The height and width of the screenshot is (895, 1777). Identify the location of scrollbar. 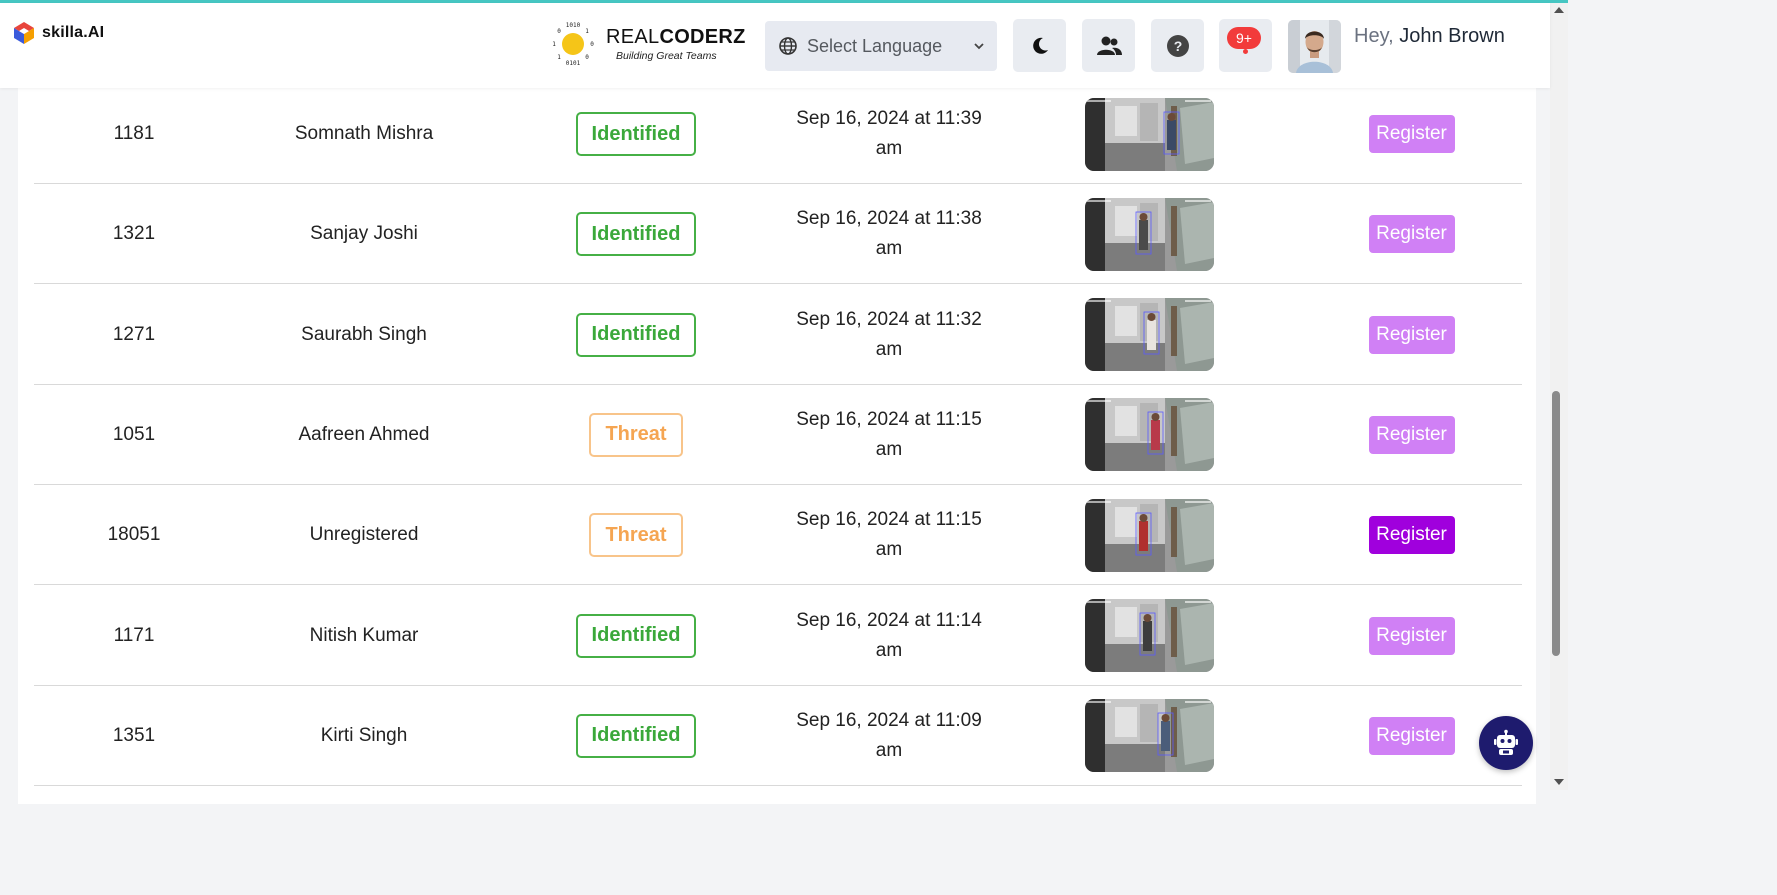
(1559, 396).